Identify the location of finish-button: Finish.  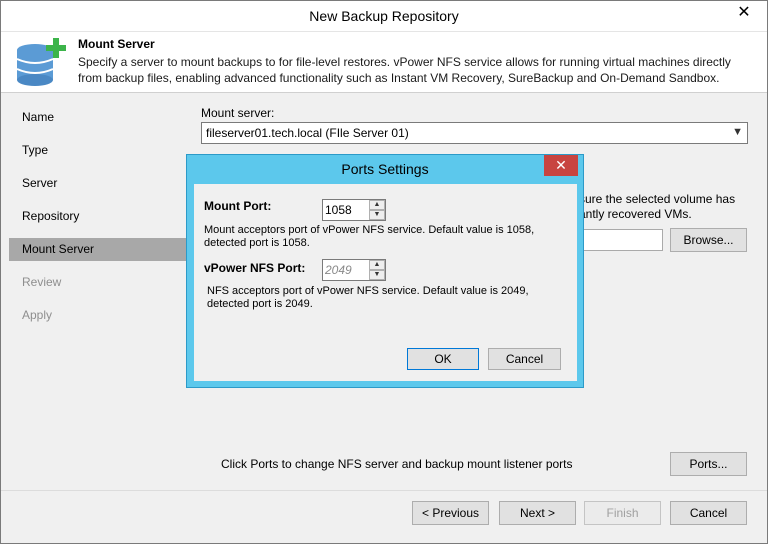
(622, 513).